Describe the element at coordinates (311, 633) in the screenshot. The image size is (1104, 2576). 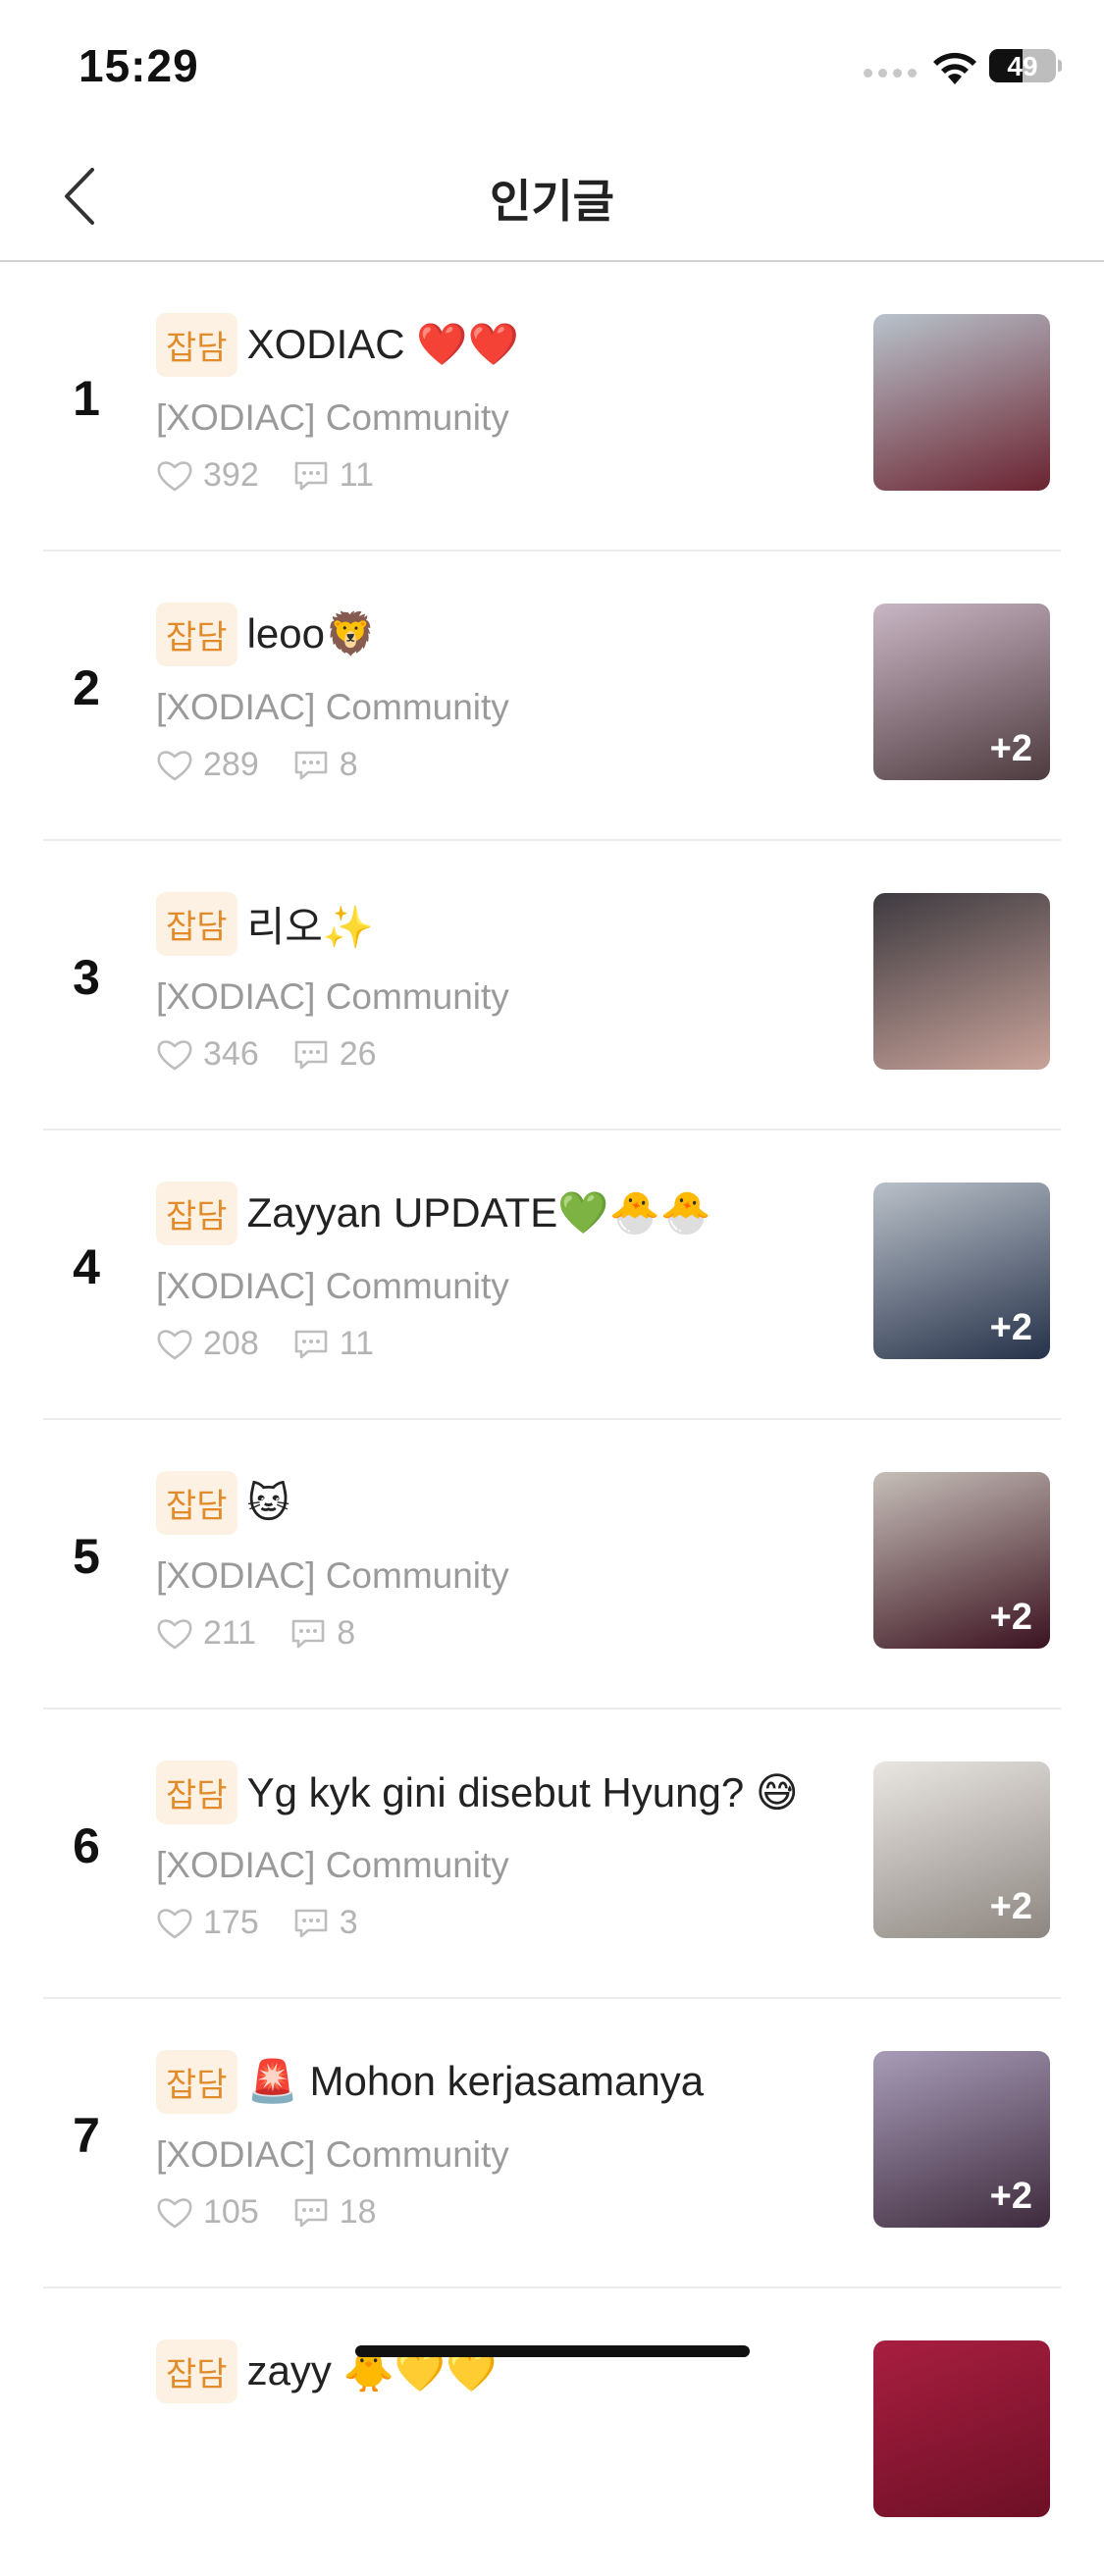
I see `post-title: leoo🦁` at that location.